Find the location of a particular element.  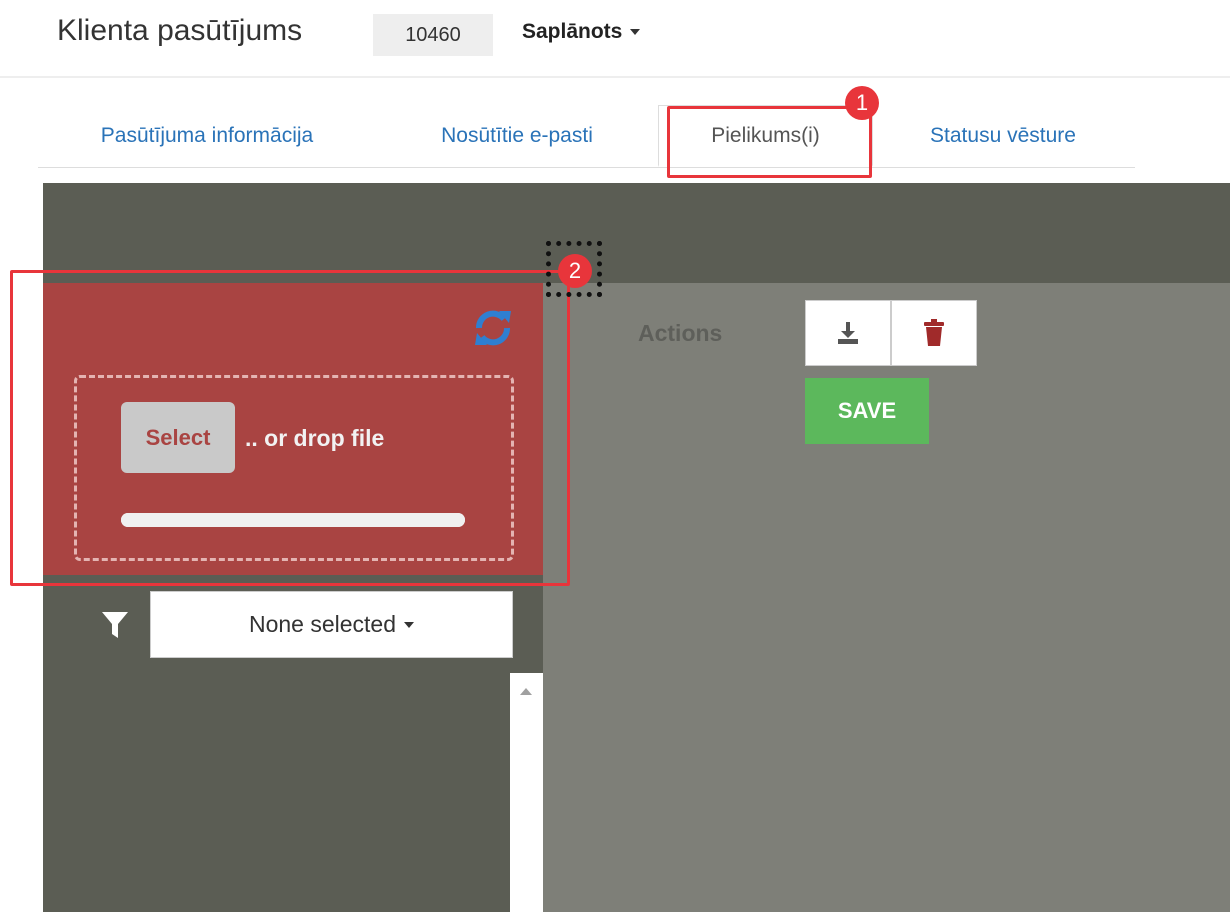

annotation-marker-1: 1 is located at coordinates (862, 103).